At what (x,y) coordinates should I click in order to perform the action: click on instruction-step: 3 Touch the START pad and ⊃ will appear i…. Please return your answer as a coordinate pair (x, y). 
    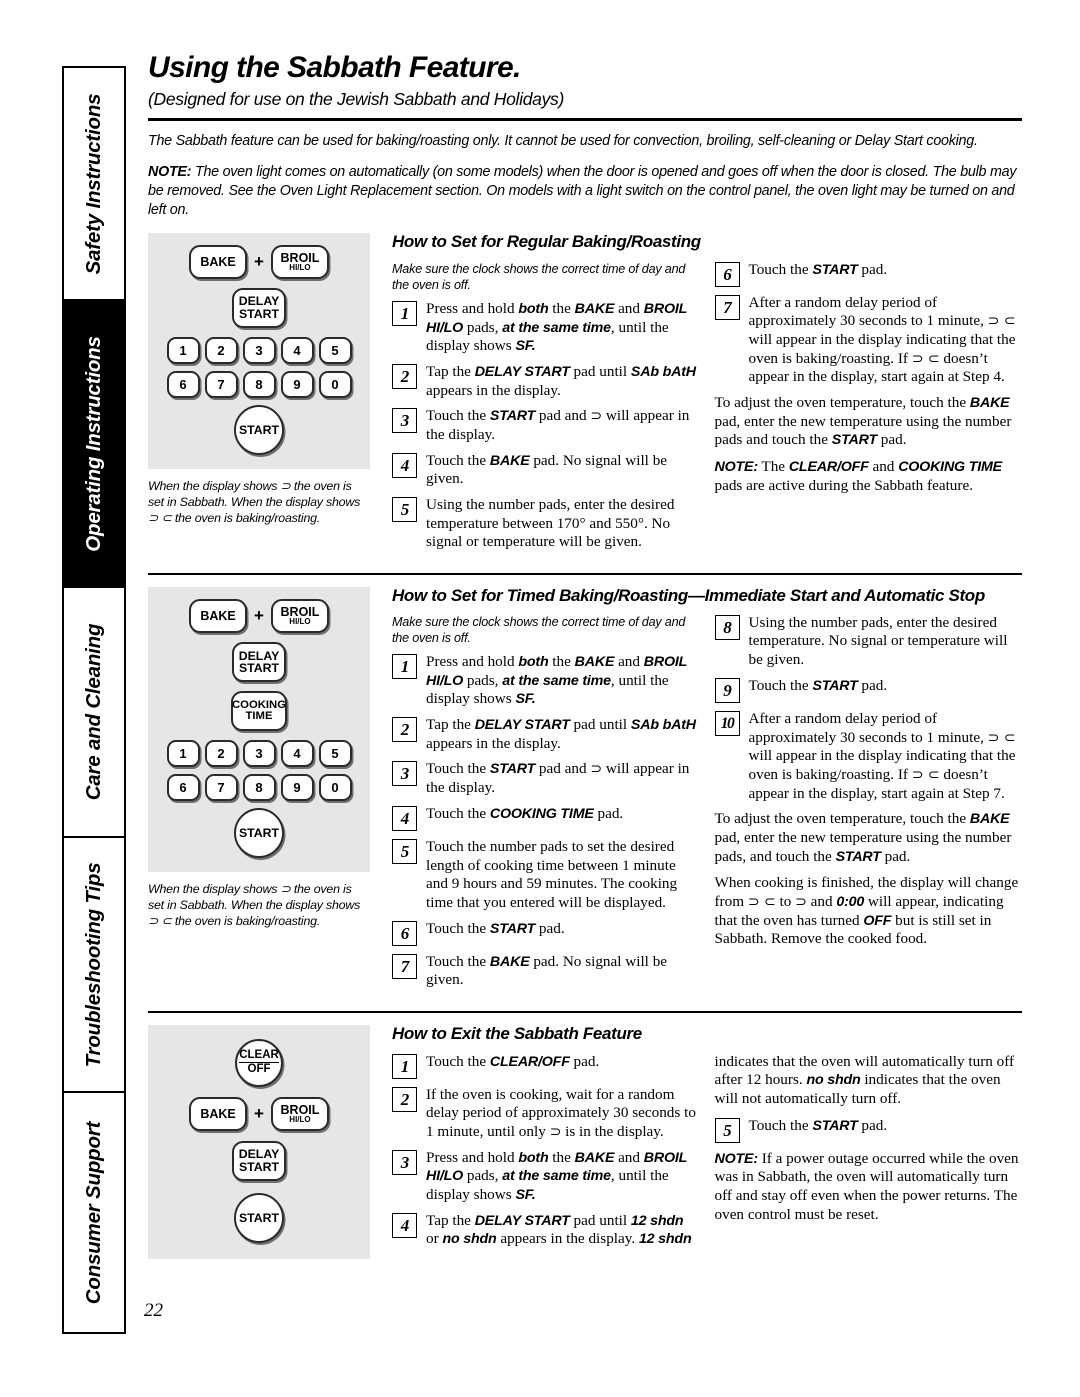
    Looking at the image, I should click on (546, 778).